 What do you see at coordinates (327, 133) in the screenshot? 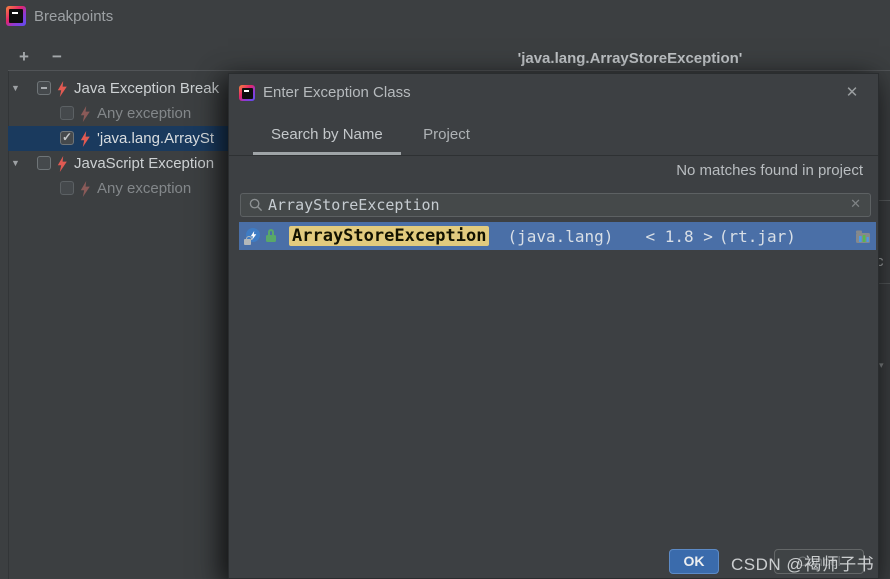
I see `tab-search-by-name: Search by Name` at bounding box center [327, 133].